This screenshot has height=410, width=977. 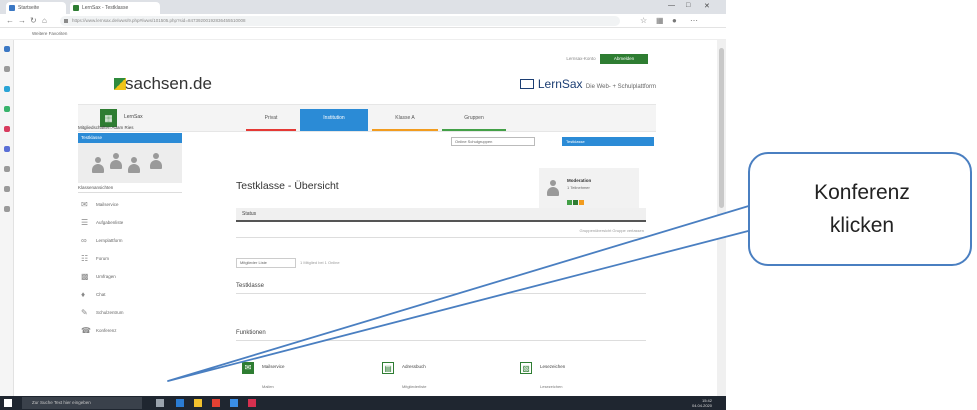 What do you see at coordinates (694, 20) in the screenshot?
I see `menu-dots-icon: ⋯` at bounding box center [694, 20].